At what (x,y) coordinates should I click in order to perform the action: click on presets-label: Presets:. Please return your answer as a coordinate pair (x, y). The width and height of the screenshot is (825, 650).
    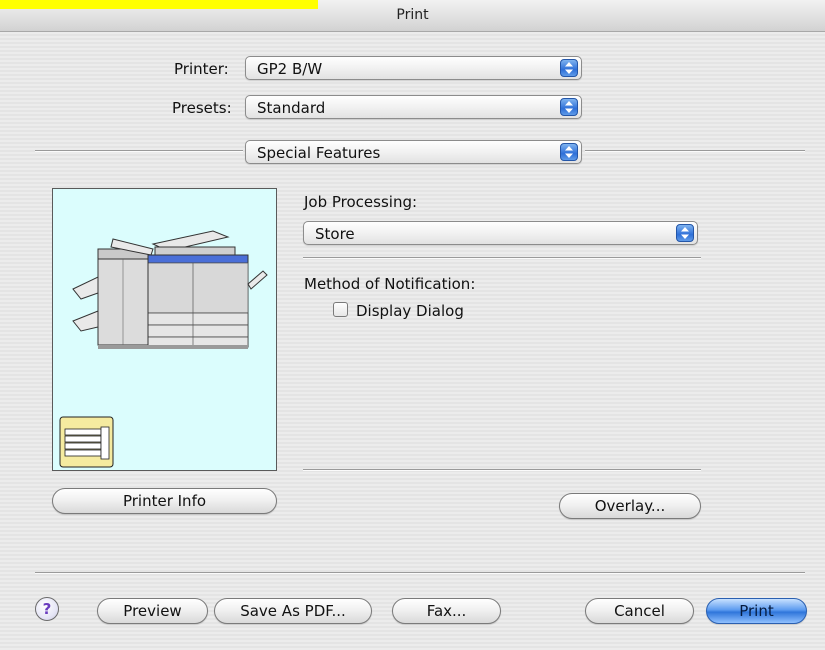
    Looking at the image, I should click on (202, 108).